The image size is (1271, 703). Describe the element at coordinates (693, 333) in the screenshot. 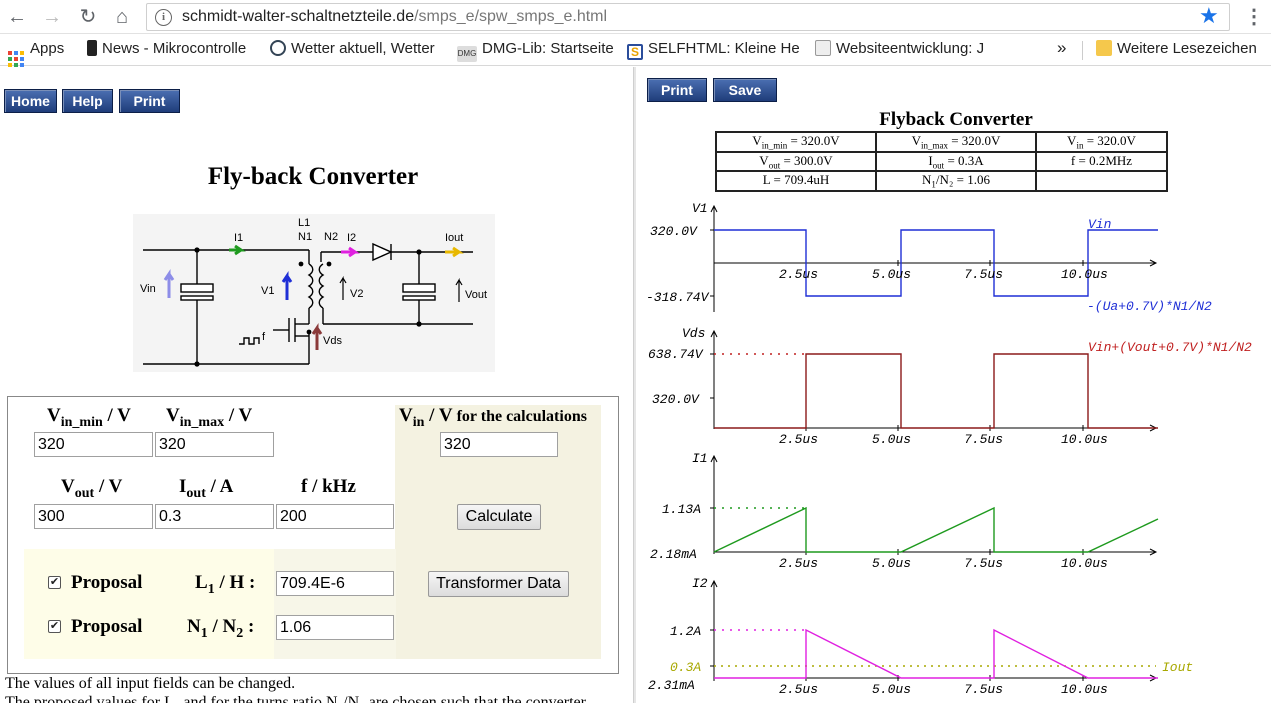

I see `vds-axis-label: Vds` at that location.